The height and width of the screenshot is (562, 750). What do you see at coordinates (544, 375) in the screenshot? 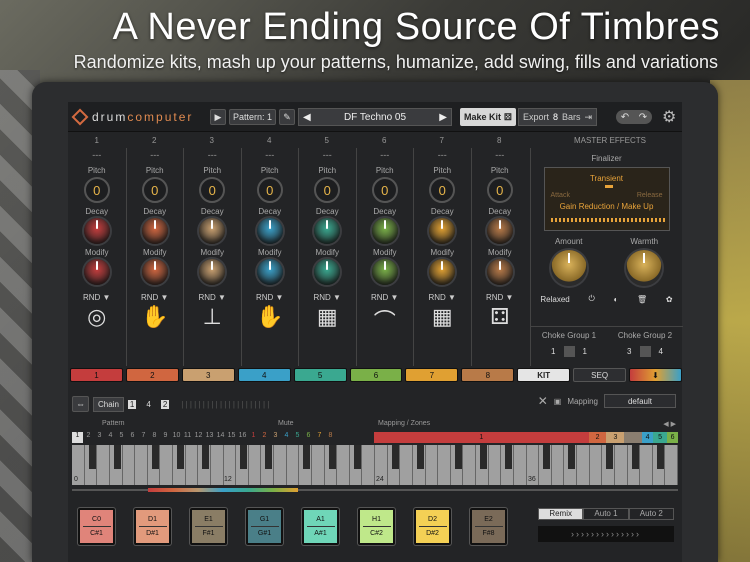
I see `kit-button: KIT` at bounding box center [544, 375].